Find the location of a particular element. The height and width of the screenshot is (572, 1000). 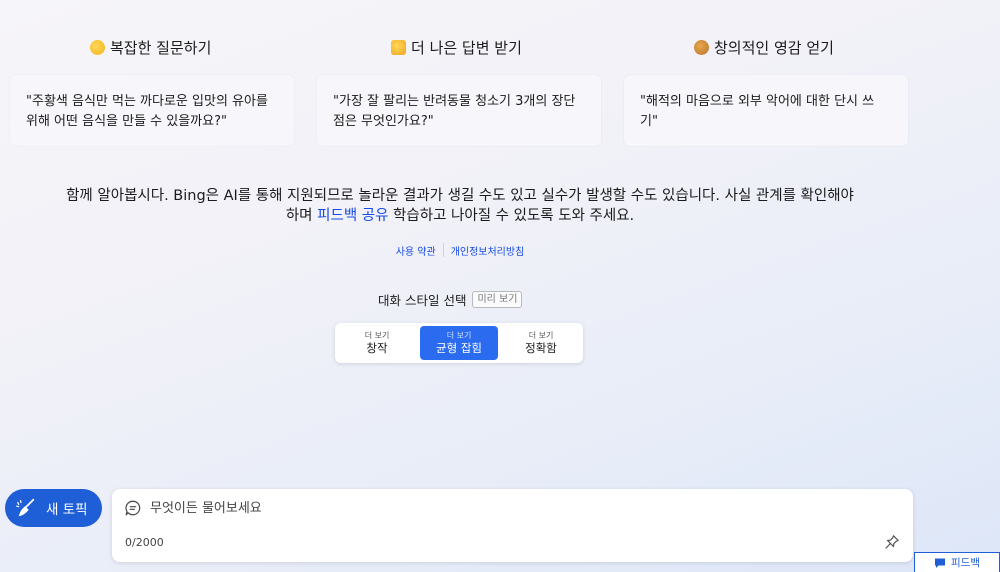

new-topic-label: 새 토픽 is located at coordinates (67, 510).